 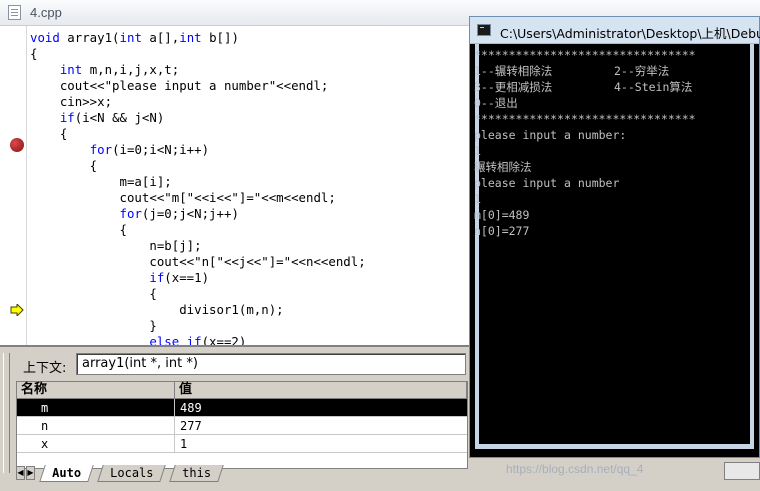 What do you see at coordinates (46, 12) in the screenshot?
I see `editor-file-name: 4.cpp` at bounding box center [46, 12].